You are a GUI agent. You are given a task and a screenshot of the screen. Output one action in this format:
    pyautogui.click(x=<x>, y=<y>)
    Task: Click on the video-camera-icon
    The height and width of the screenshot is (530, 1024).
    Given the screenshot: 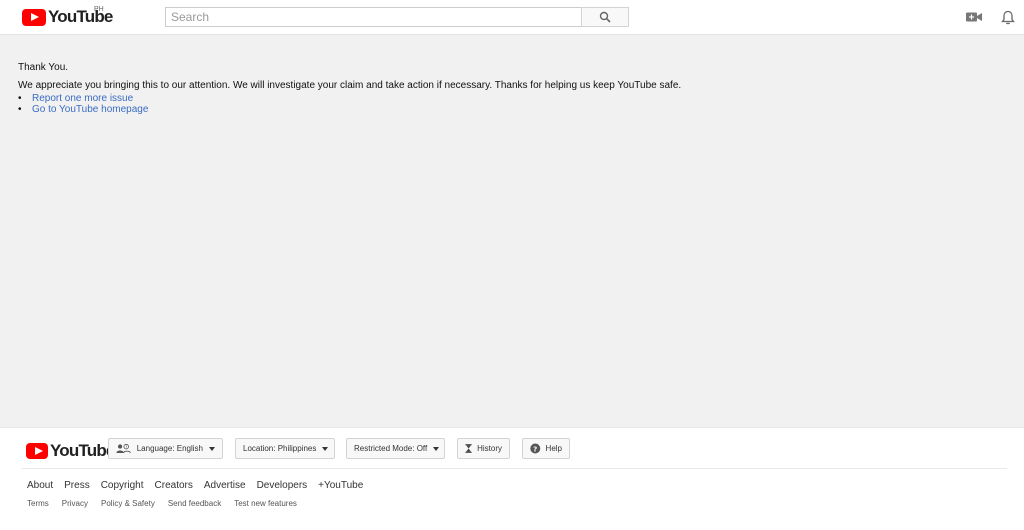 What is the action you would take?
    pyautogui.click(x=974, y=17)
    